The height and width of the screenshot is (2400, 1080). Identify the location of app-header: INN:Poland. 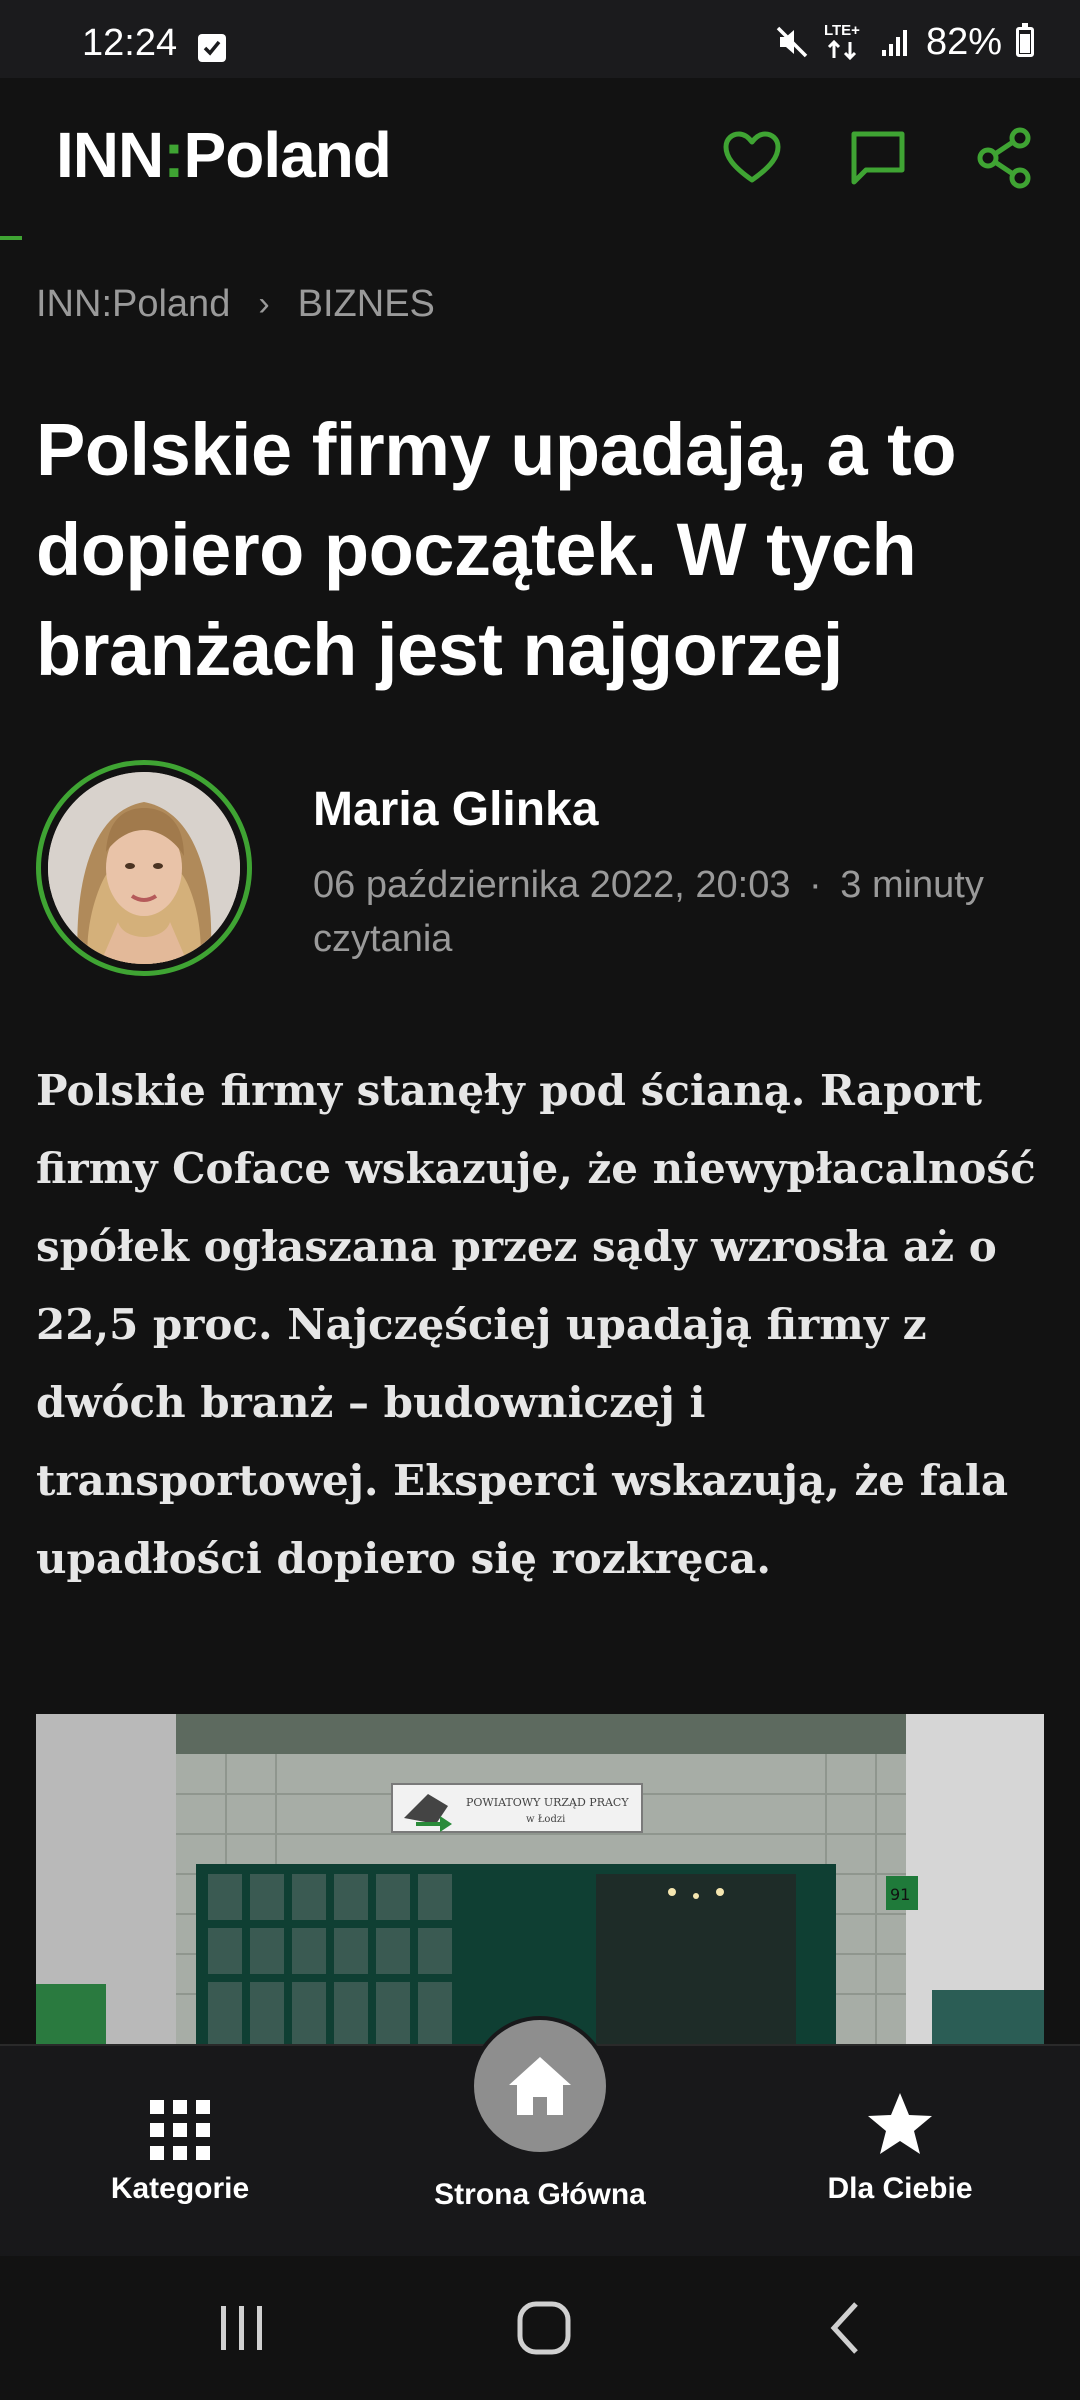
(540, 159).